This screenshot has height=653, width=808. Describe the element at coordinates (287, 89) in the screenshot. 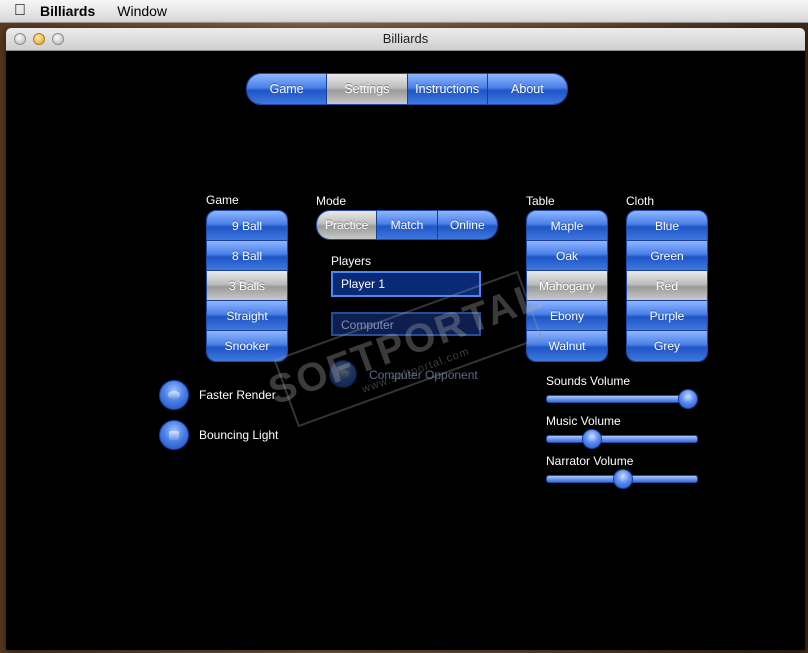

I see `tab-game: Game` at that location.